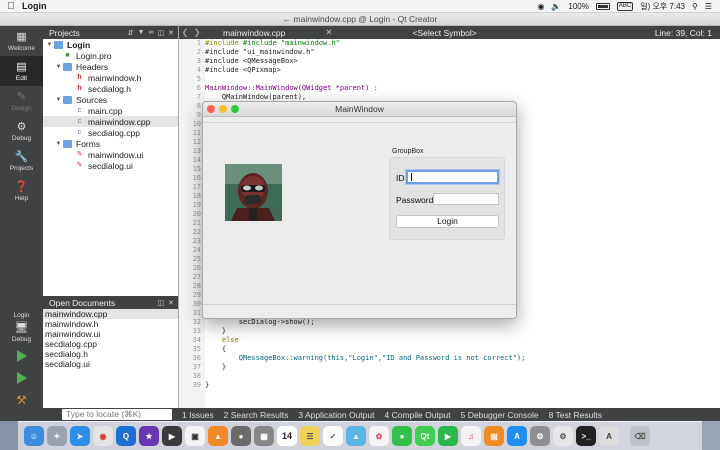 This screenshot has height=450, width=720. What do you see at coordinates (117, 414) in the screenshot?
I see `locate-input: Type to locate (⌘K)` at bounding box center [117, 414].